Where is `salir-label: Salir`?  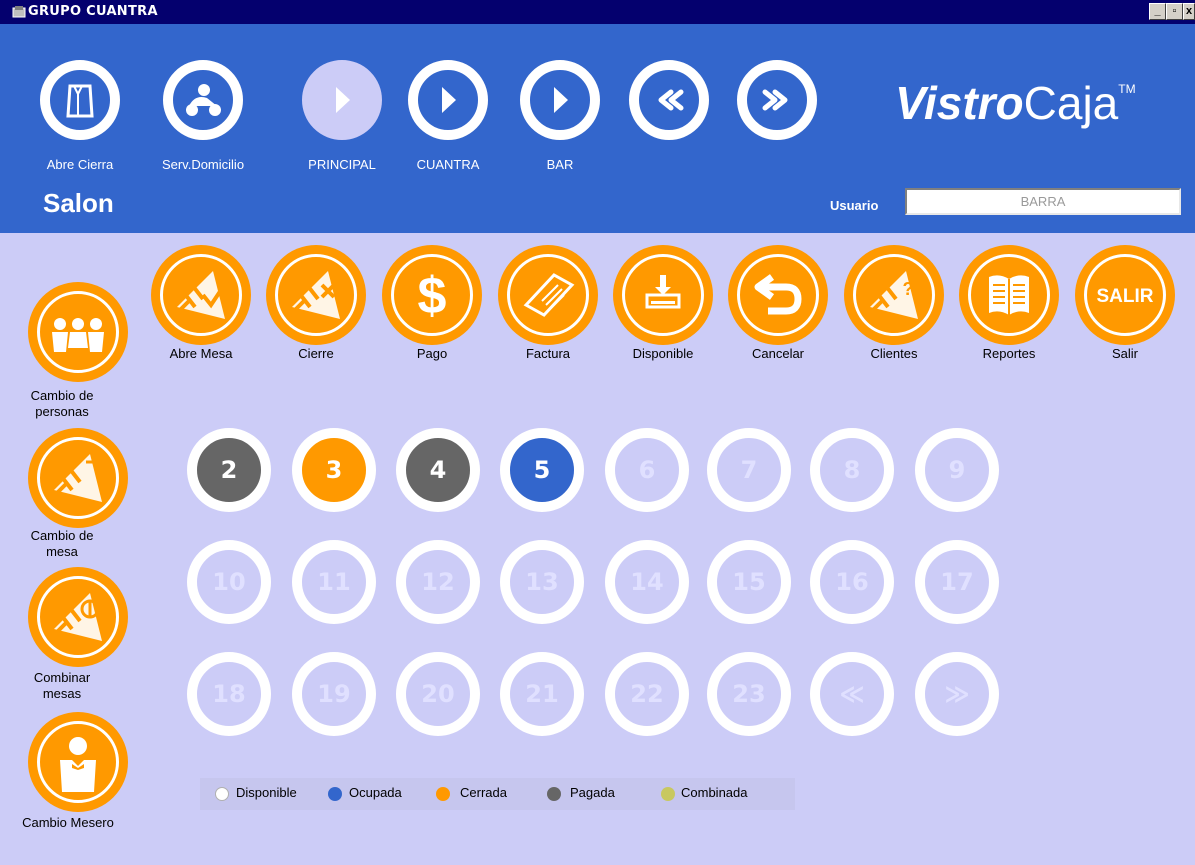 salir-label: Salir is located at coordinates (1124, 353).